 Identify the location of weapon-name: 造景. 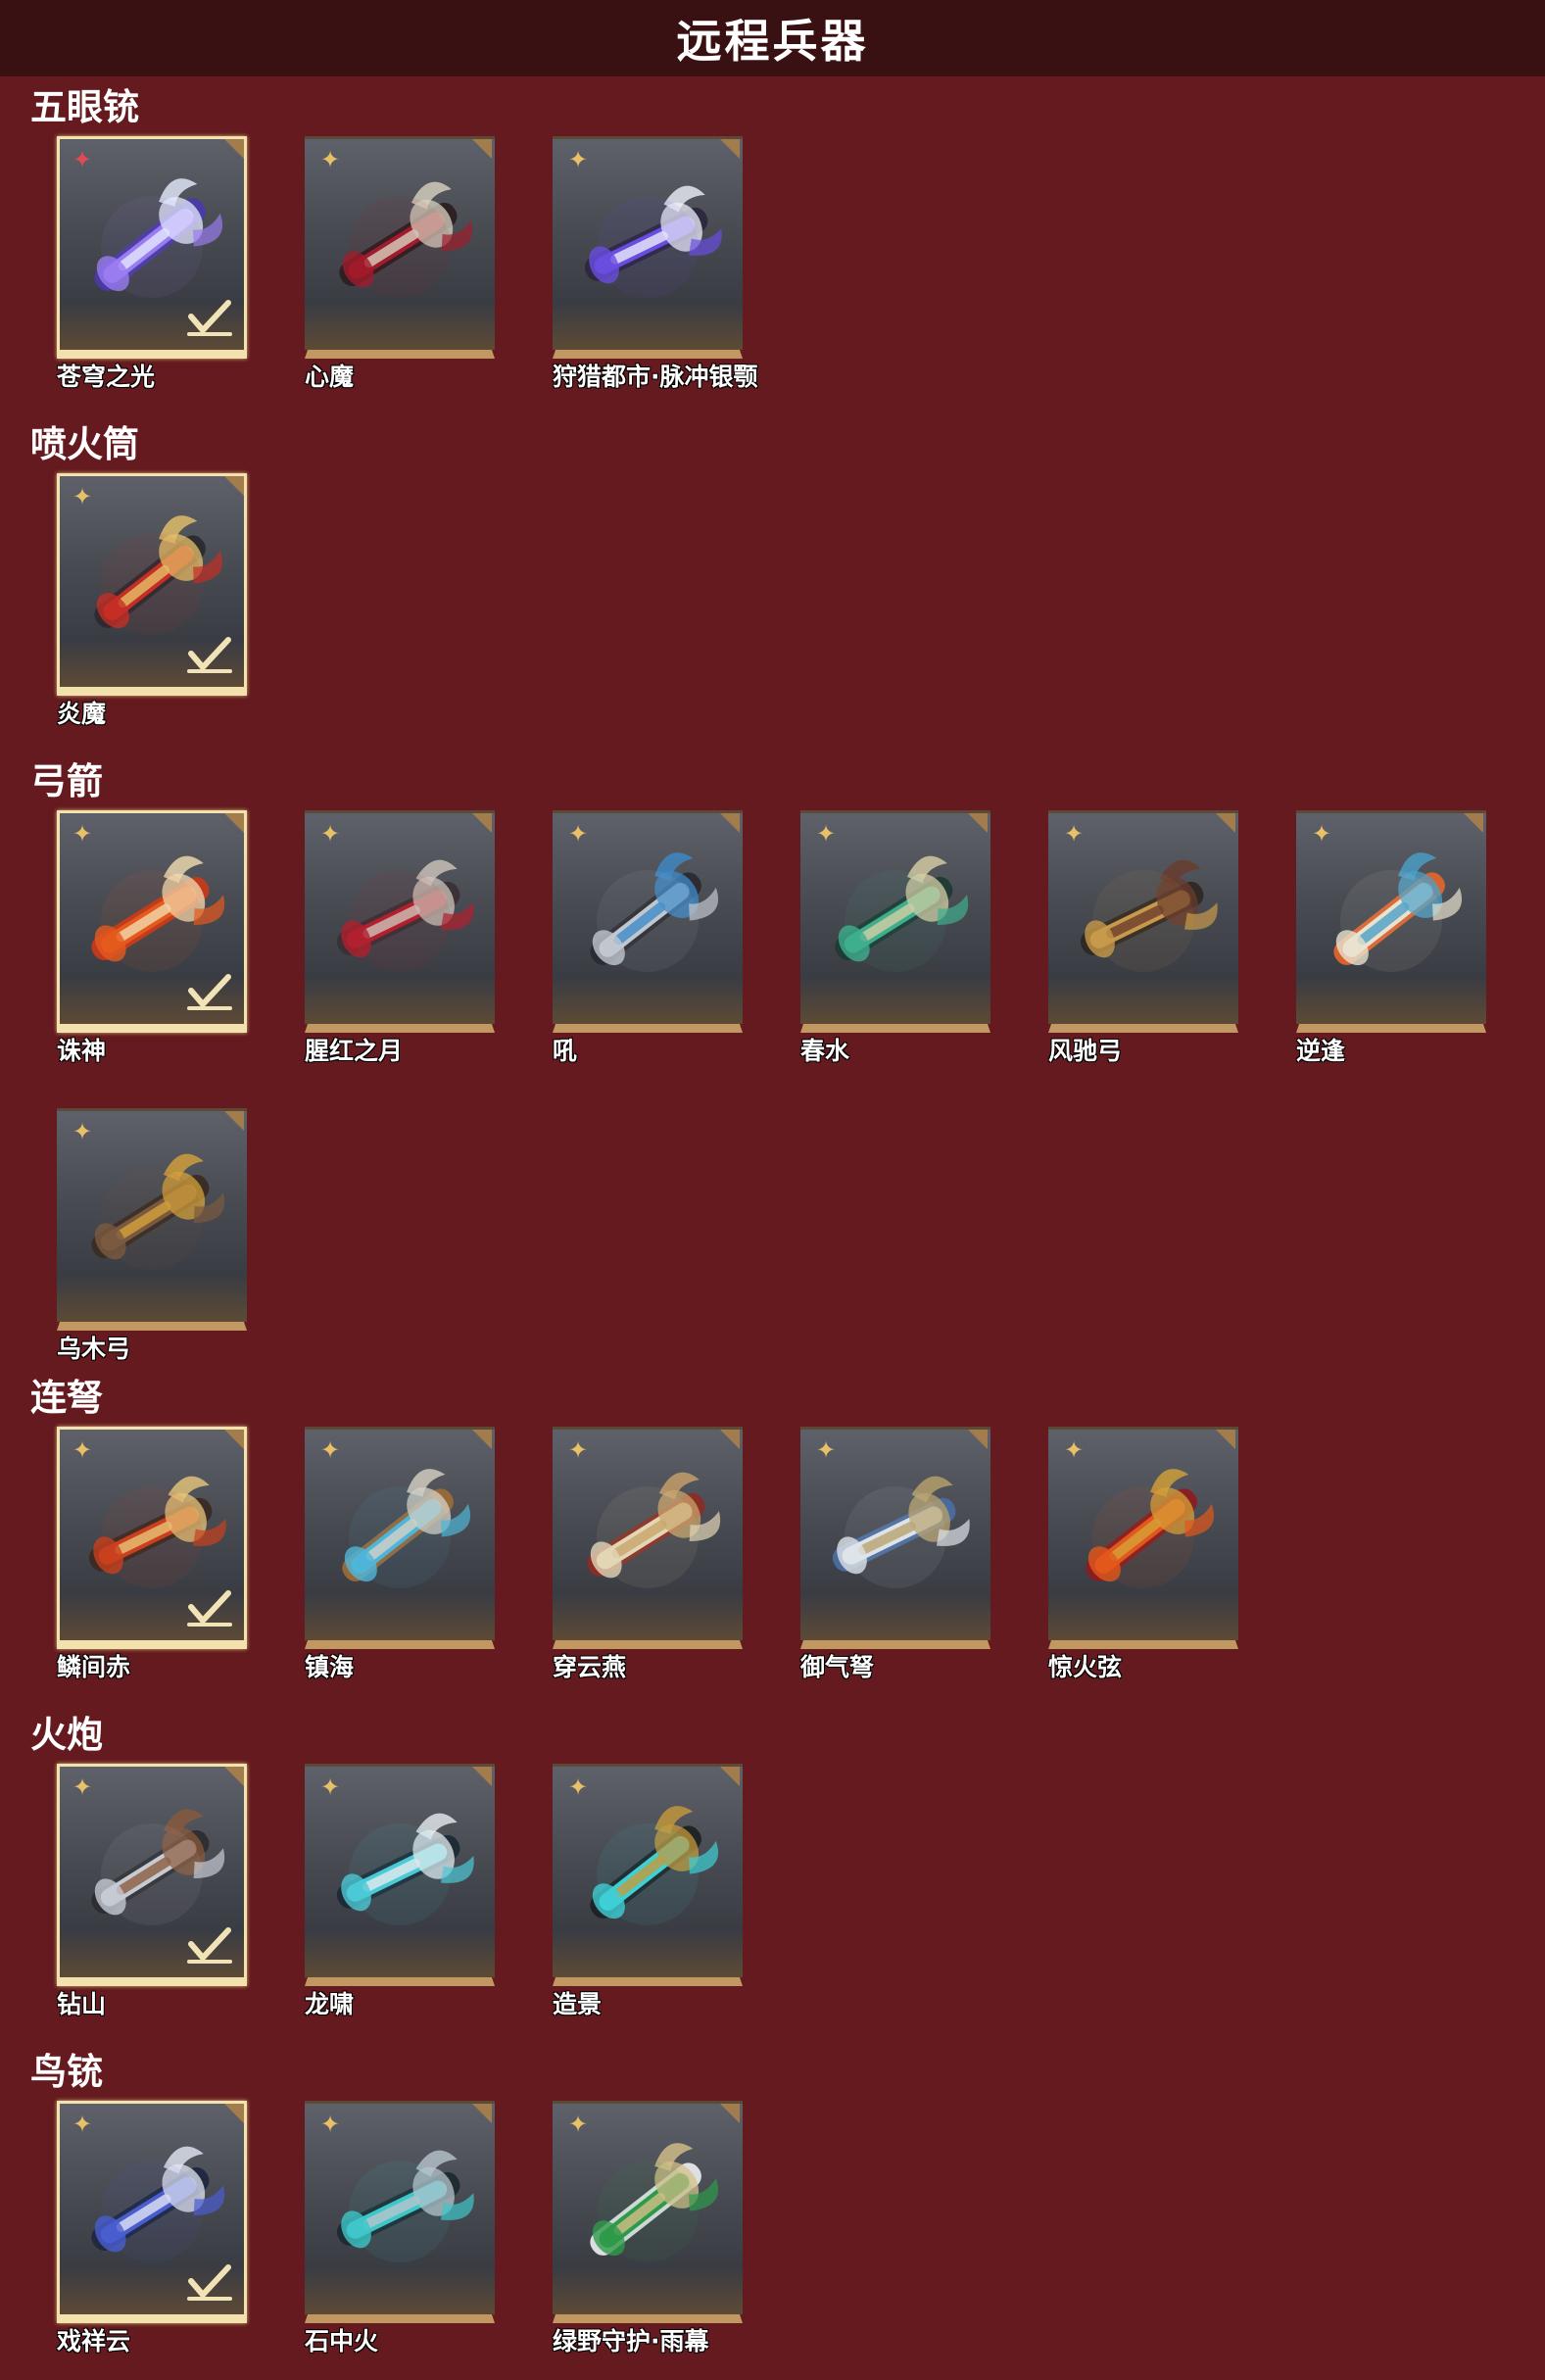
(578, 2004).